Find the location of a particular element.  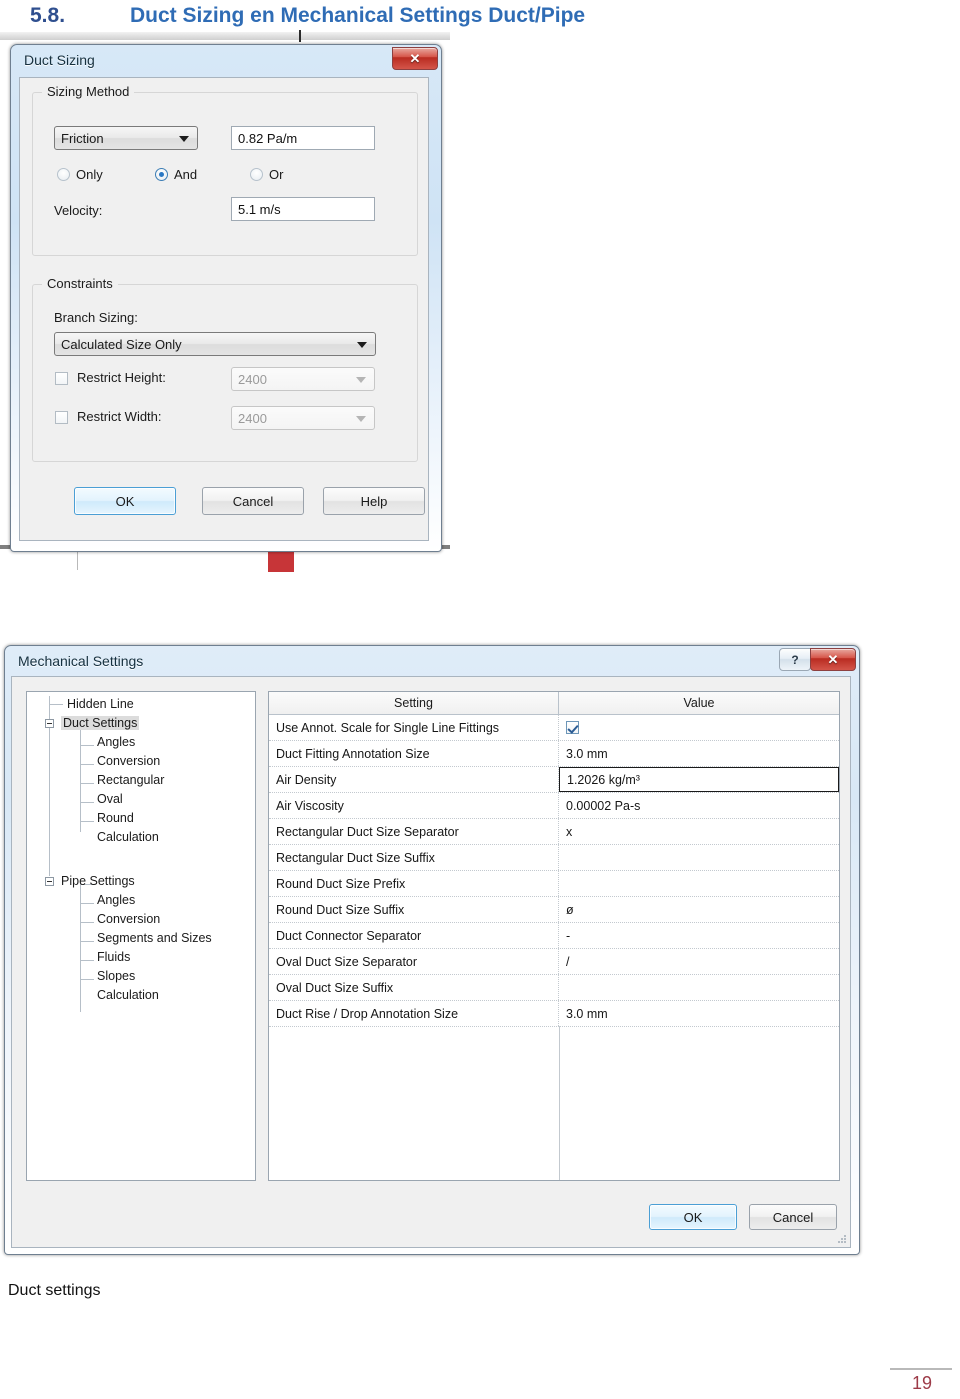

table-row: Duct Connector Separator - is located at coordinates (554, 936).